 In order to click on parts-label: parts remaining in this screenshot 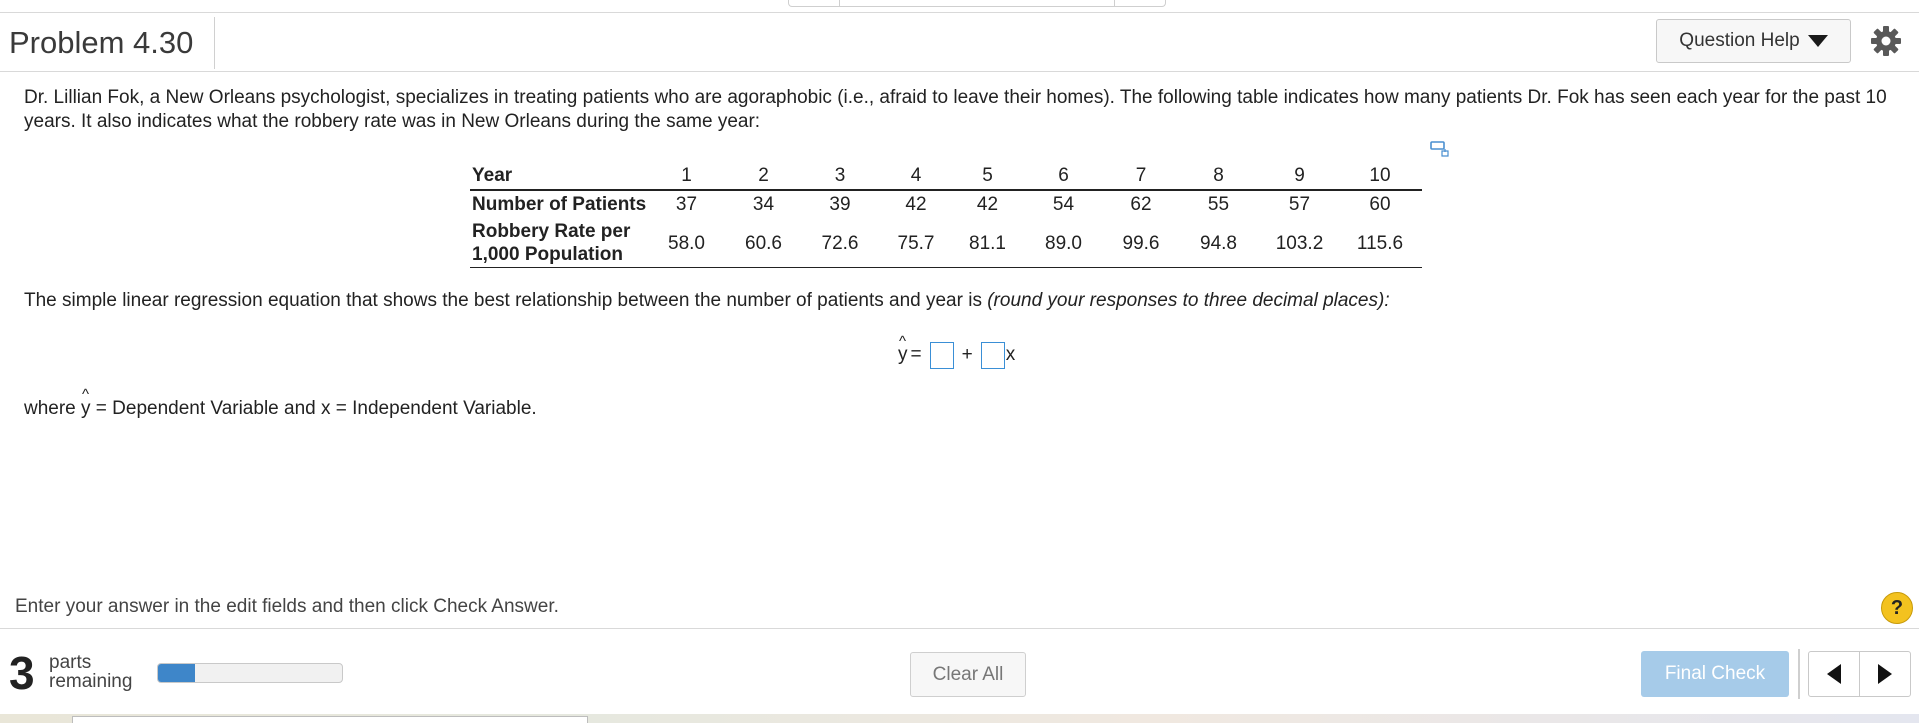, I will do `click(90, 672)`.